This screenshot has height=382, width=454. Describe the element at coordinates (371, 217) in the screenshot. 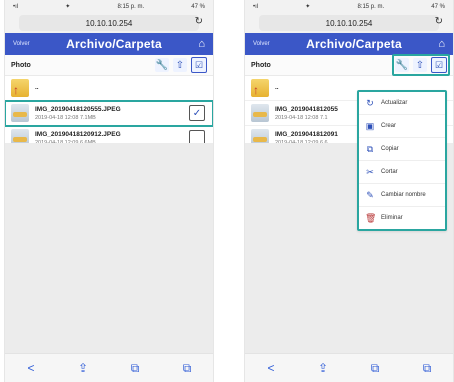

I see `trash-icon: 🗑` at that location.